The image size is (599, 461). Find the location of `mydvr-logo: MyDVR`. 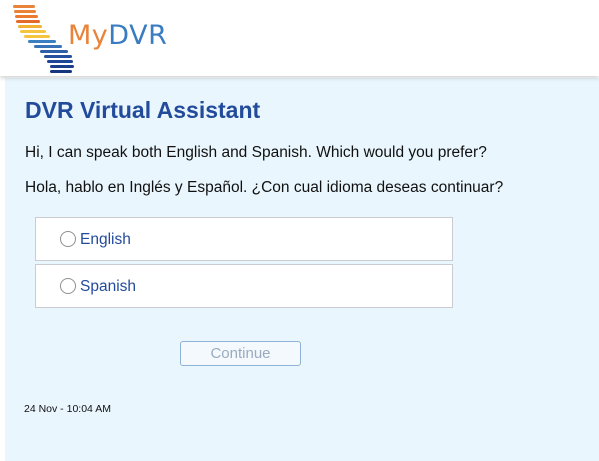

mydvr-logo: MyDVR is located at coordinates (95, 39).